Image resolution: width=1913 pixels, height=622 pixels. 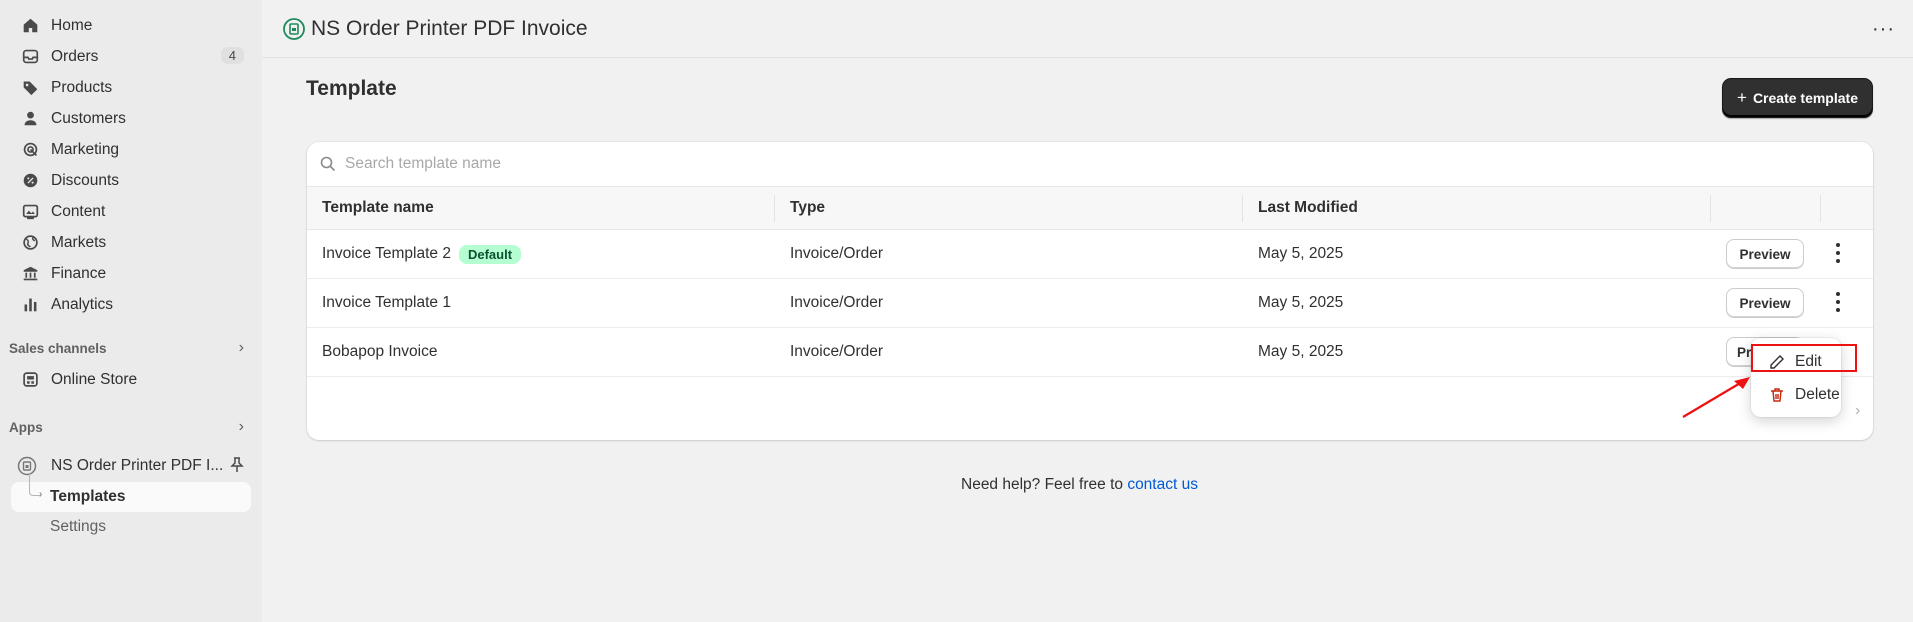 I want to click on sidebar-item-content: Content, so click(x=131, y=211).